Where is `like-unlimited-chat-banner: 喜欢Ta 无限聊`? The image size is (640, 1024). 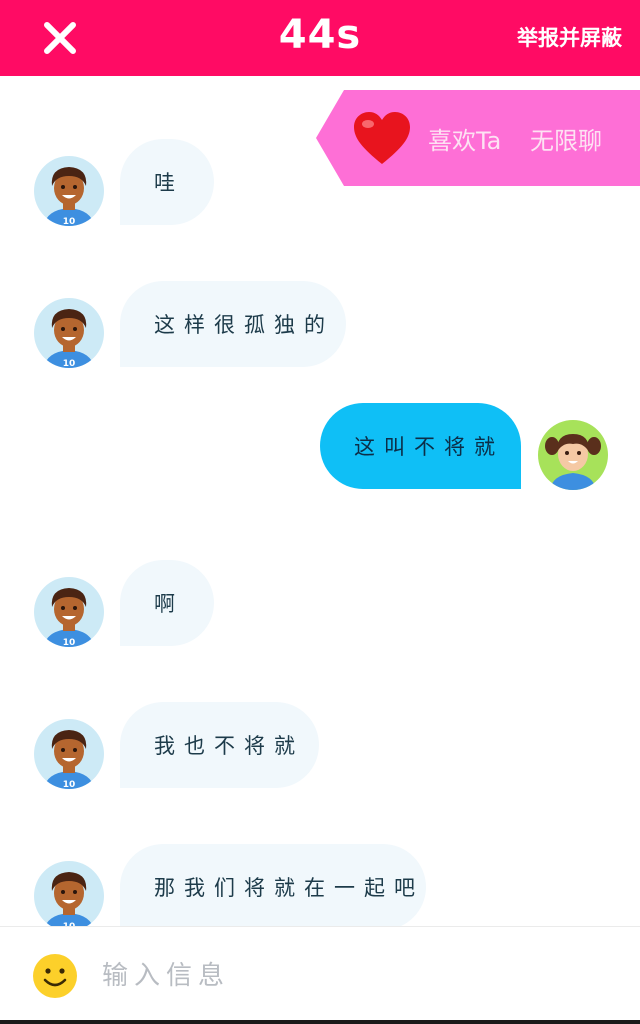
like-unlimited-chat-banner: 喜欢Ta 无限聊 is located at coordinates (478, 138).